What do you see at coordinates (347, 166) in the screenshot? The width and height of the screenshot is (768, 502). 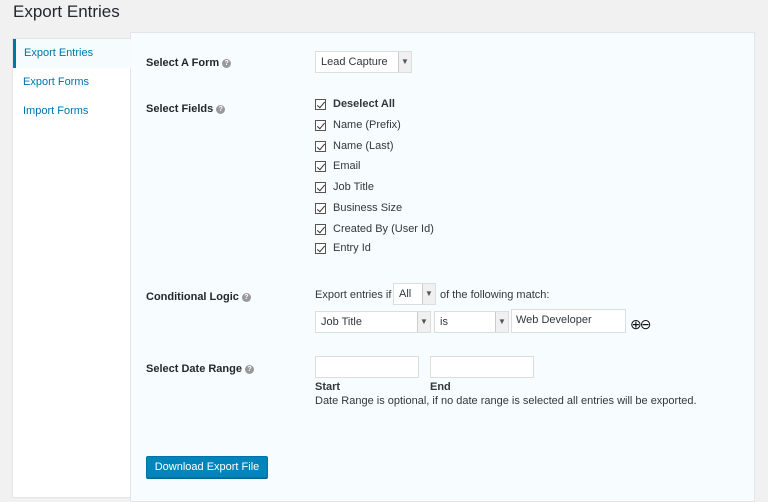 I see `field-checkbox-label: Email` at bounding box center [347, 166].